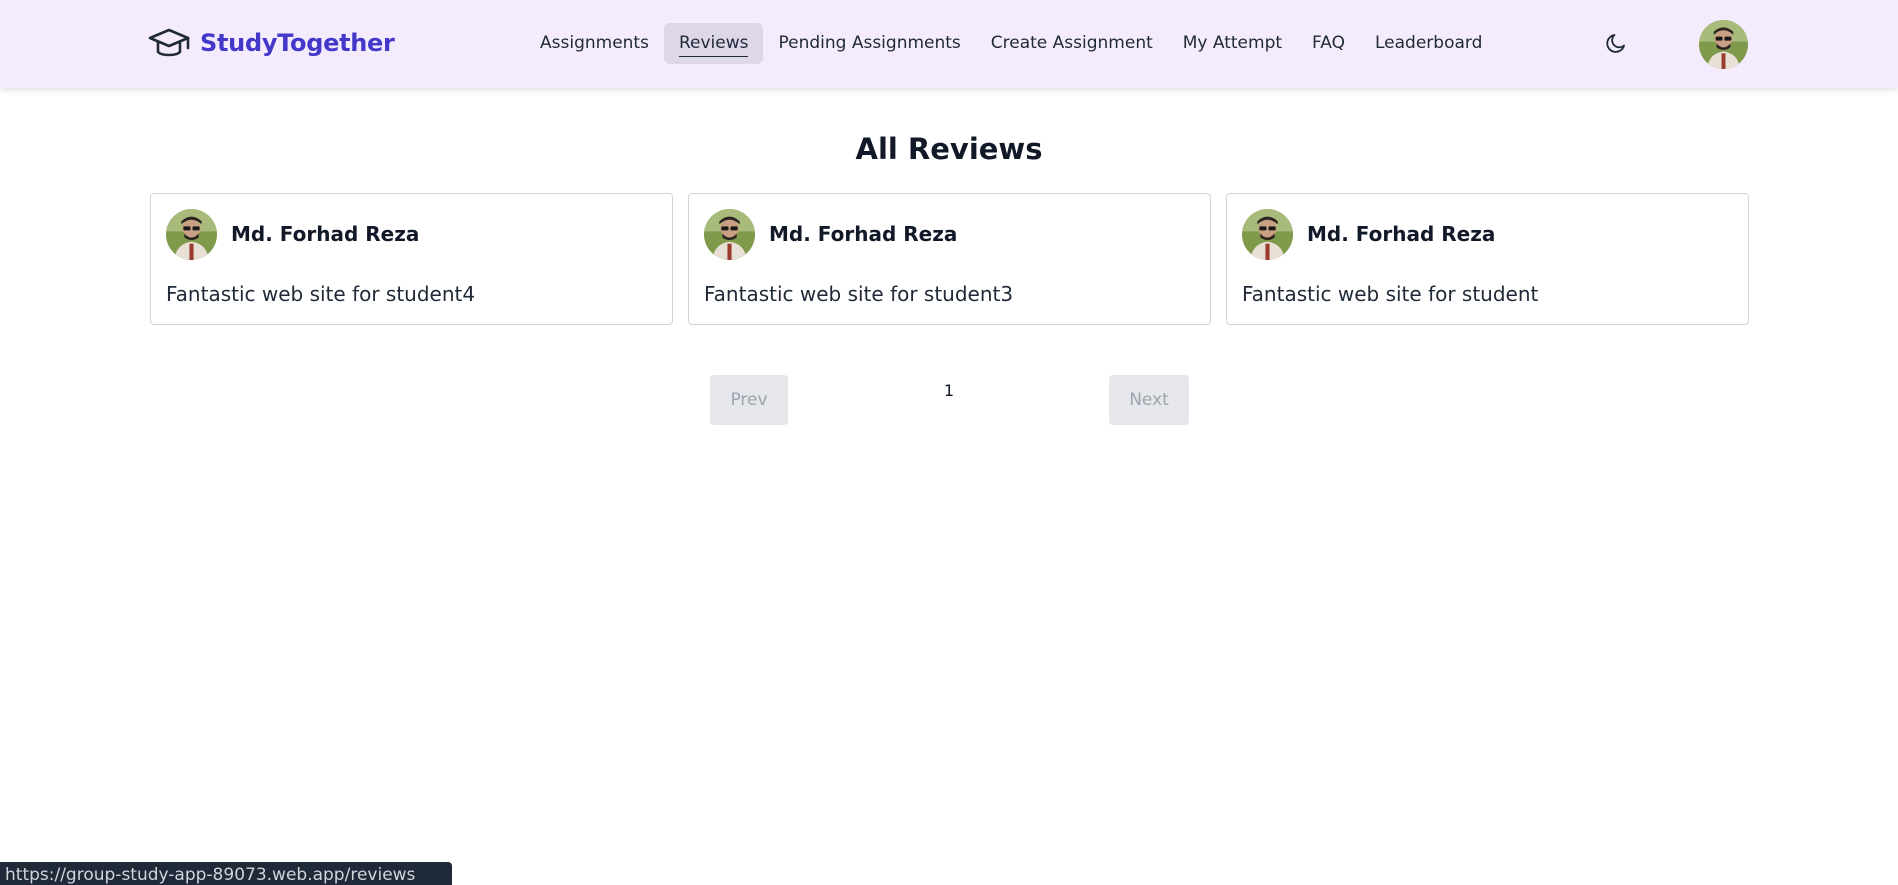 The height and width of the screenshot is (885, 1898). I want to click on nav-my-attempt: My Attempt, so click(1232, 43).